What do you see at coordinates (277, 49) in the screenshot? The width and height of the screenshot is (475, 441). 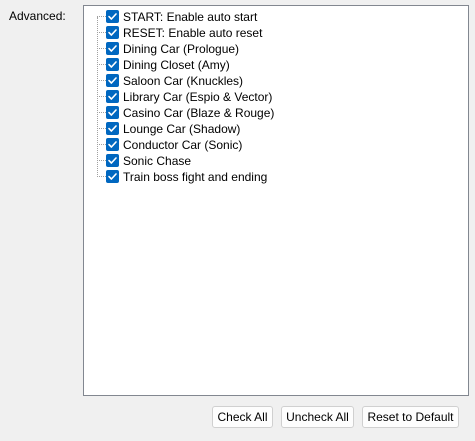 I see `tree-item: Dining Car (Prologue)` at bounding box center [277, 49].